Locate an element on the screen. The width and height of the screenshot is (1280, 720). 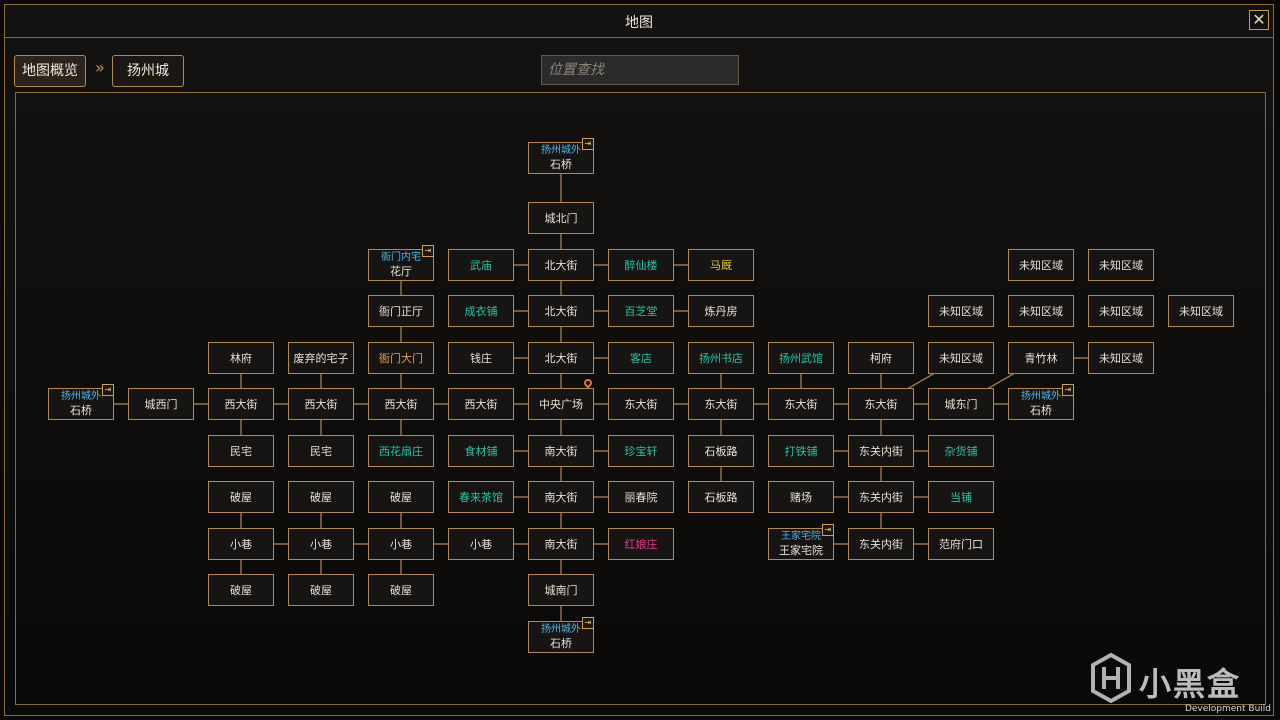
map-node-stonebridge-s: 扬州城外 石桥 ⇥ is located at coordinates (561, 635).